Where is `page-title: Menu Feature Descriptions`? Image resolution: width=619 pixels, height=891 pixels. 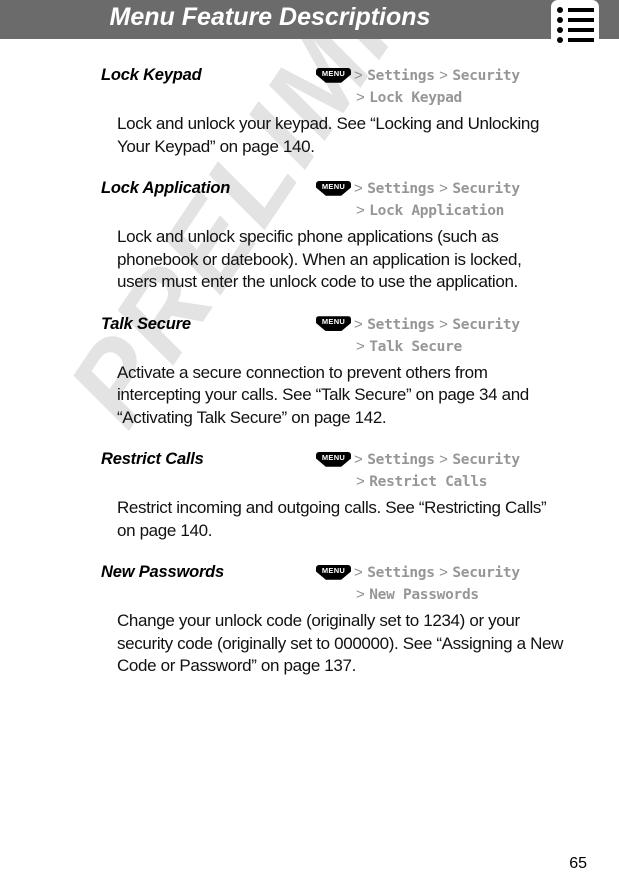 page-title: Menu Feature Descriptions is located at coordinates (270, 17).